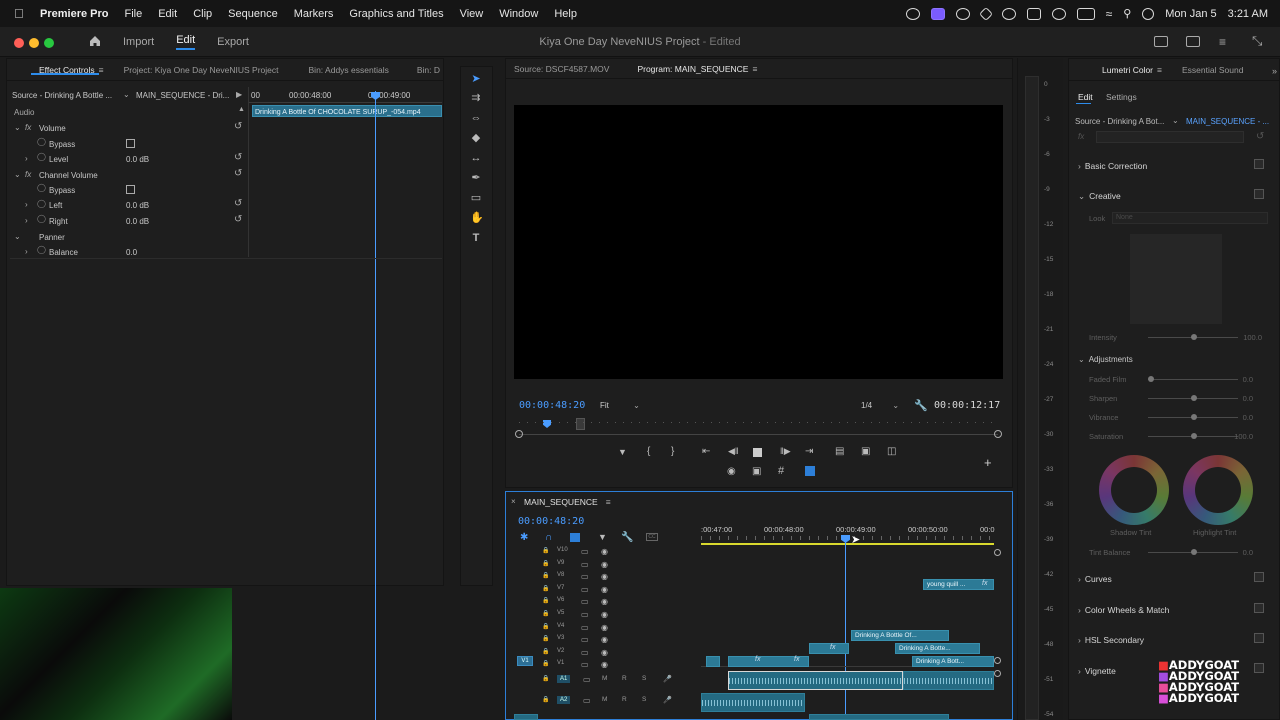 Image resolution: width=1280 pixels, height=720 pixels. Describe the element at coordinates (476, 118) in the screenshot. I see `ripple-edit-tool-icon: ⇔` at that location.